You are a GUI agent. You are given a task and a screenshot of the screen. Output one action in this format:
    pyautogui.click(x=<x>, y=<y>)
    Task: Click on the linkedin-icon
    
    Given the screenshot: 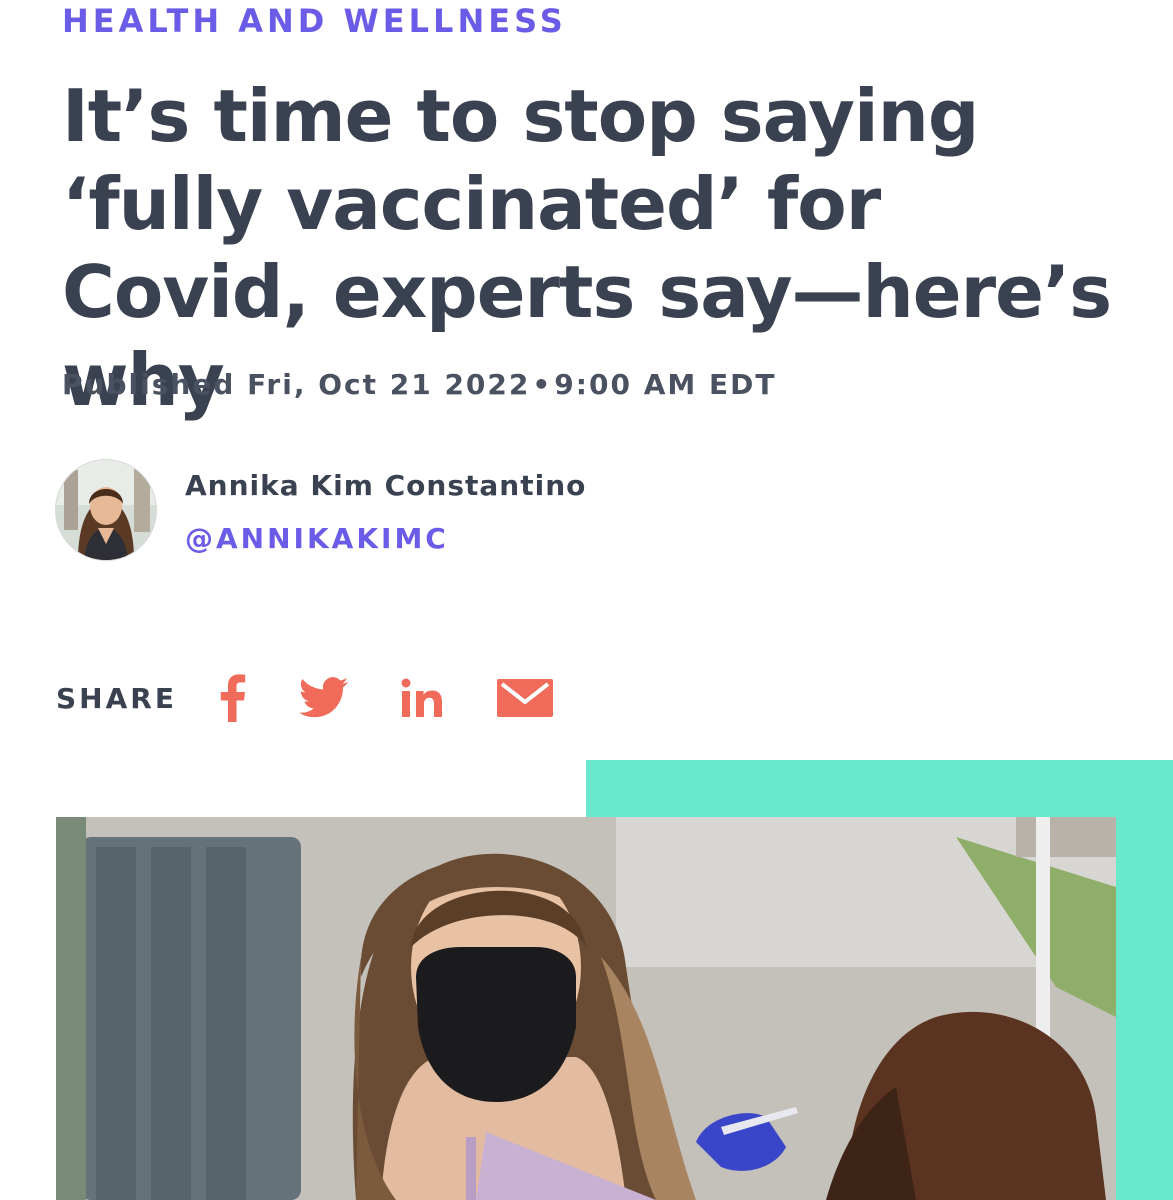 What is the action you would take?
    pyautogui.click(x=421, y=697)
    